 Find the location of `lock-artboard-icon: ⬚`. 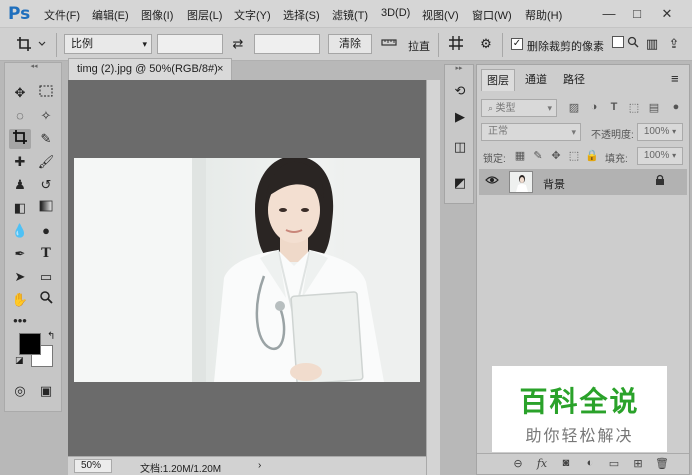

lock-artboard-icon: ⬚ is located at coordinates (574, 155).